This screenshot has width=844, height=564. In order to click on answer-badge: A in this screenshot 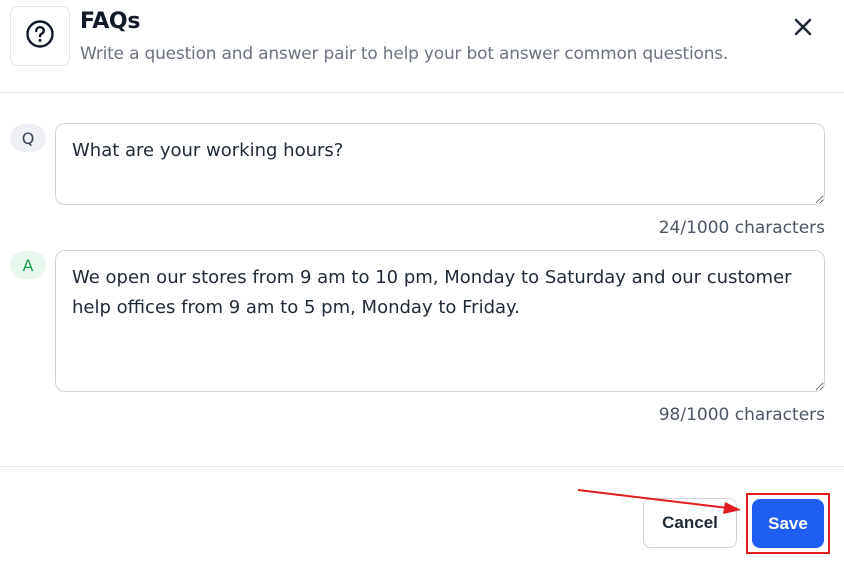, I will do `click(28, 265)`.